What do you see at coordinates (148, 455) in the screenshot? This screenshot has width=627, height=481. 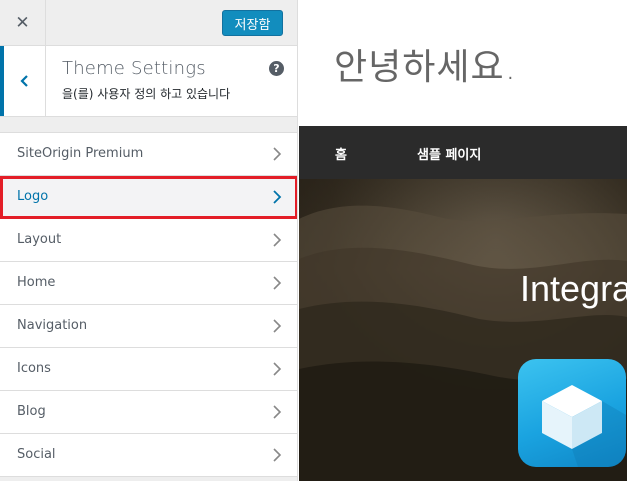 I see `menu-item-social: Social` at bounding box center [148, 455].